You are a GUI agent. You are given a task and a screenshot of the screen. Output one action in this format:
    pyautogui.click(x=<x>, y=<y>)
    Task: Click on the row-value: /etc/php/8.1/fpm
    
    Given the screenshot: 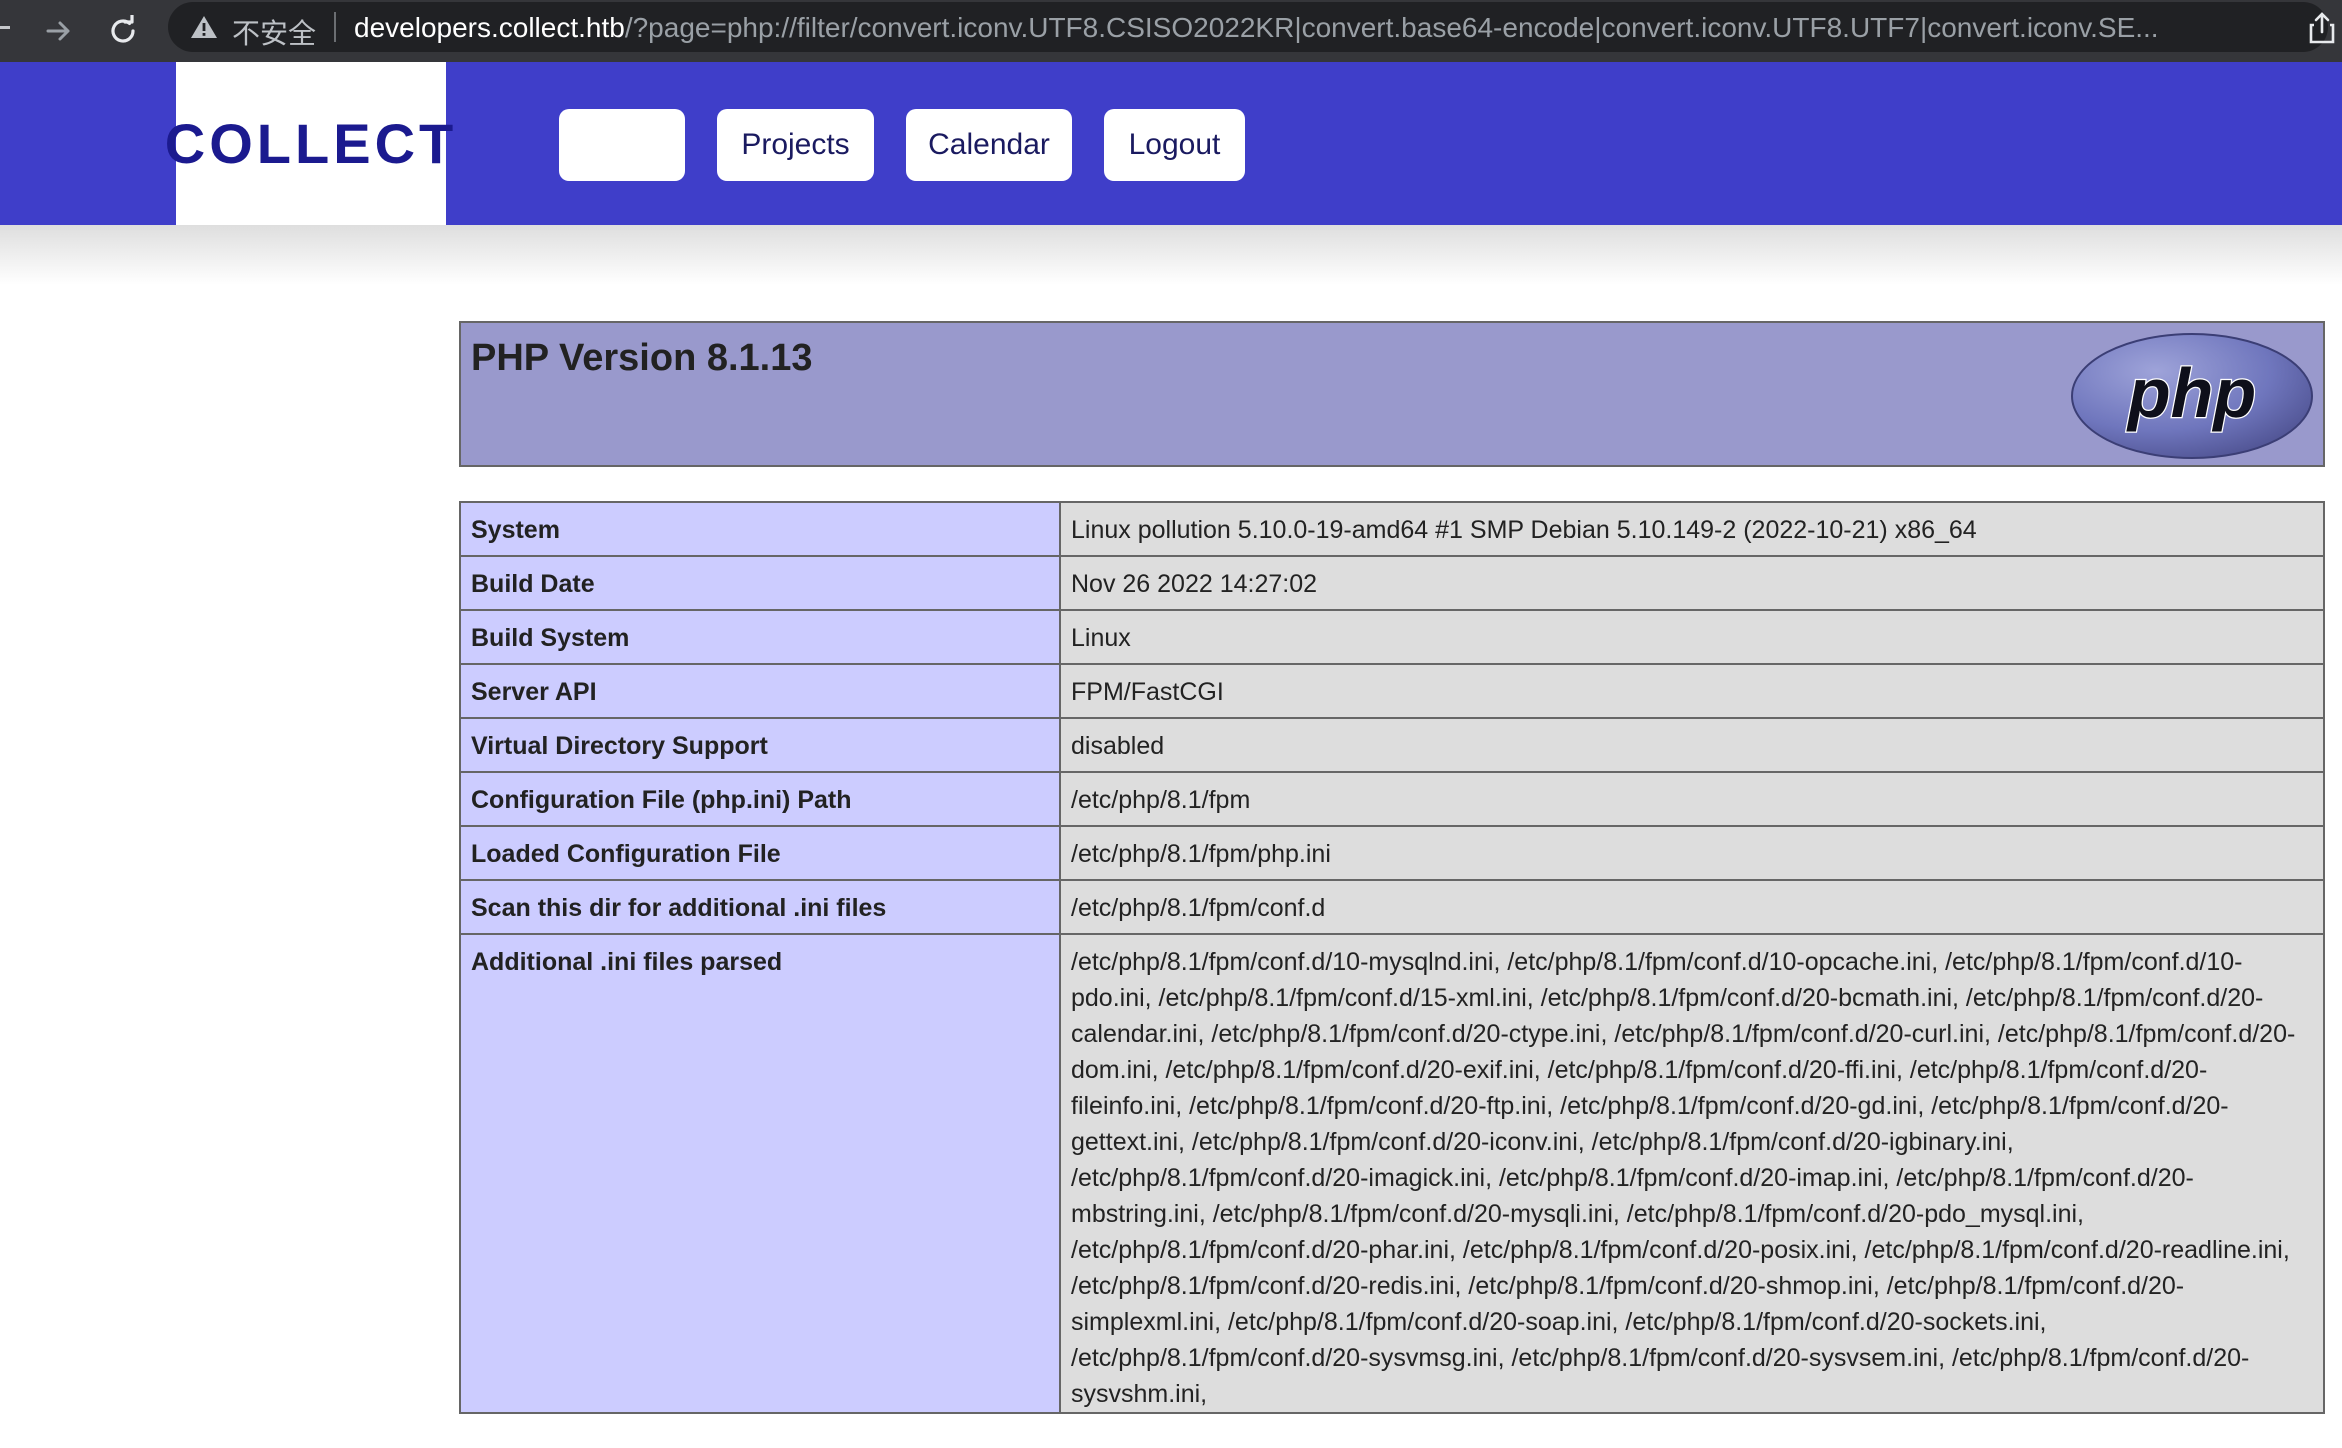 What is the action you would take?
    pyautogui.click(x=1692, y=799)
    